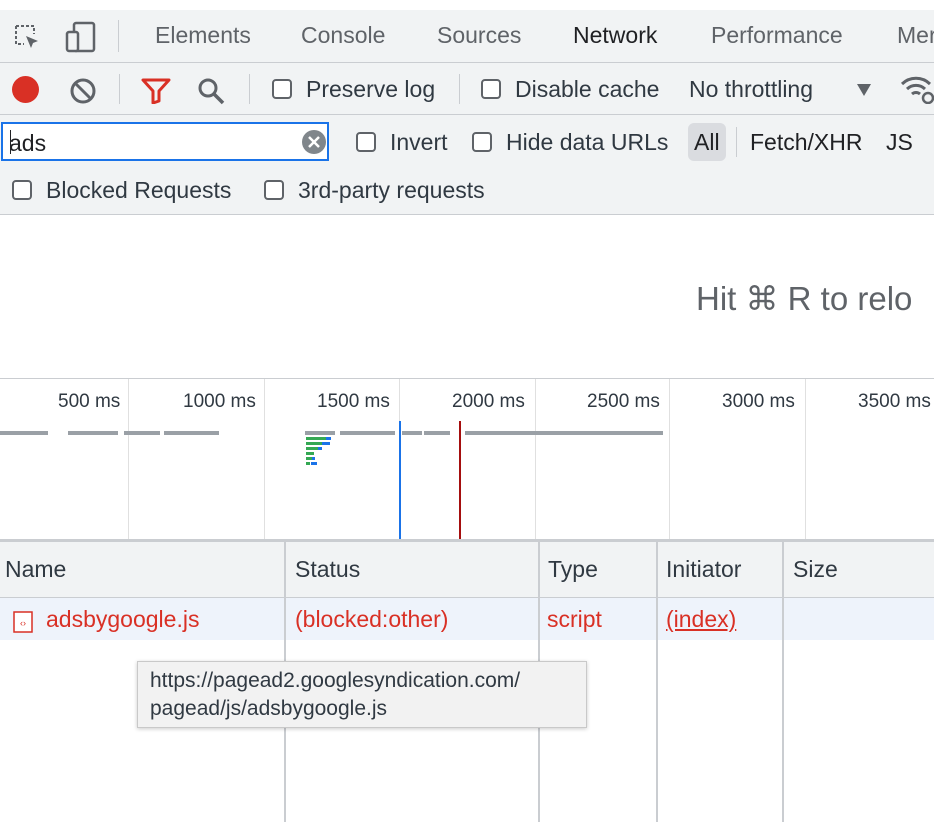 Image resolution: width=934 pixels, height=822 pixels. Describe the element at coordinates (899, 142) in the screenshot. I see `type-filter-js: JS` at that location.